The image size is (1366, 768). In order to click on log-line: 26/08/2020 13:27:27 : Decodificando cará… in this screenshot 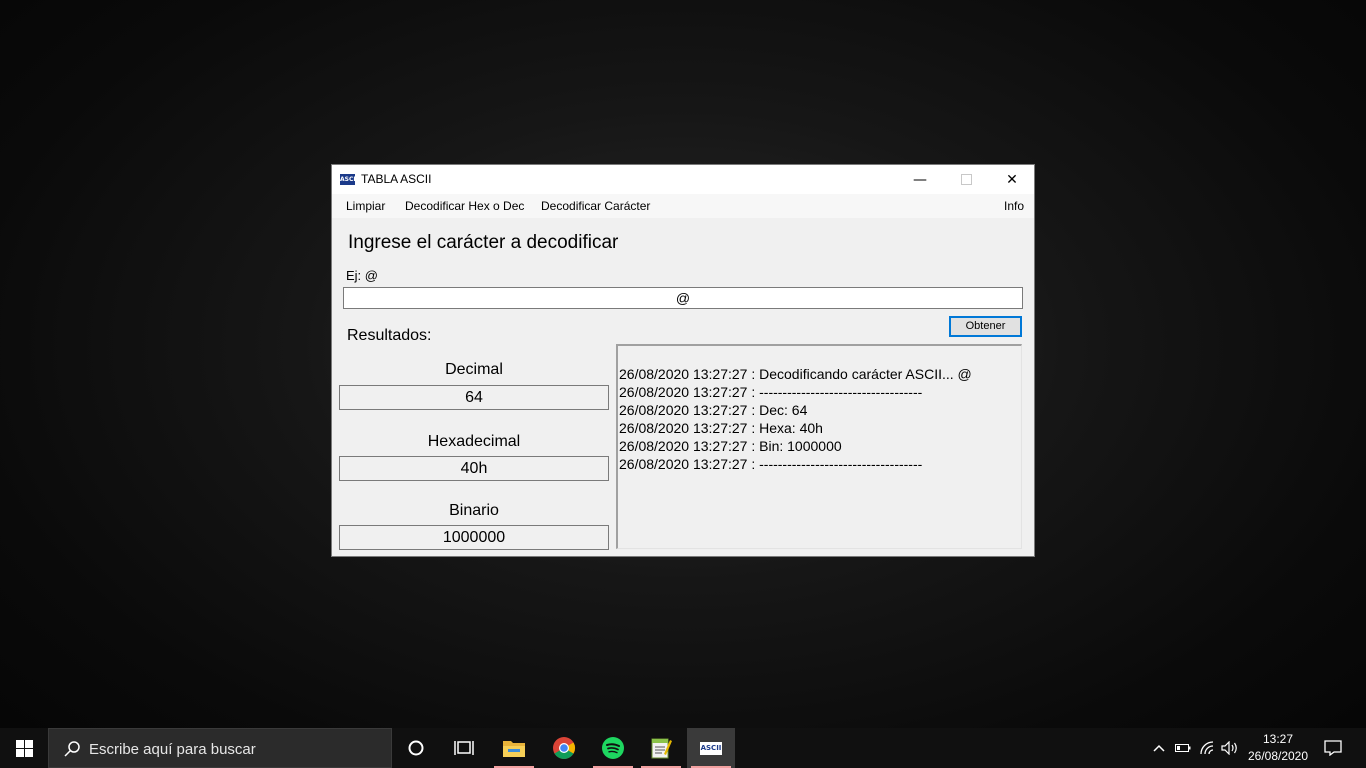, I will do `click(795, 374)`.